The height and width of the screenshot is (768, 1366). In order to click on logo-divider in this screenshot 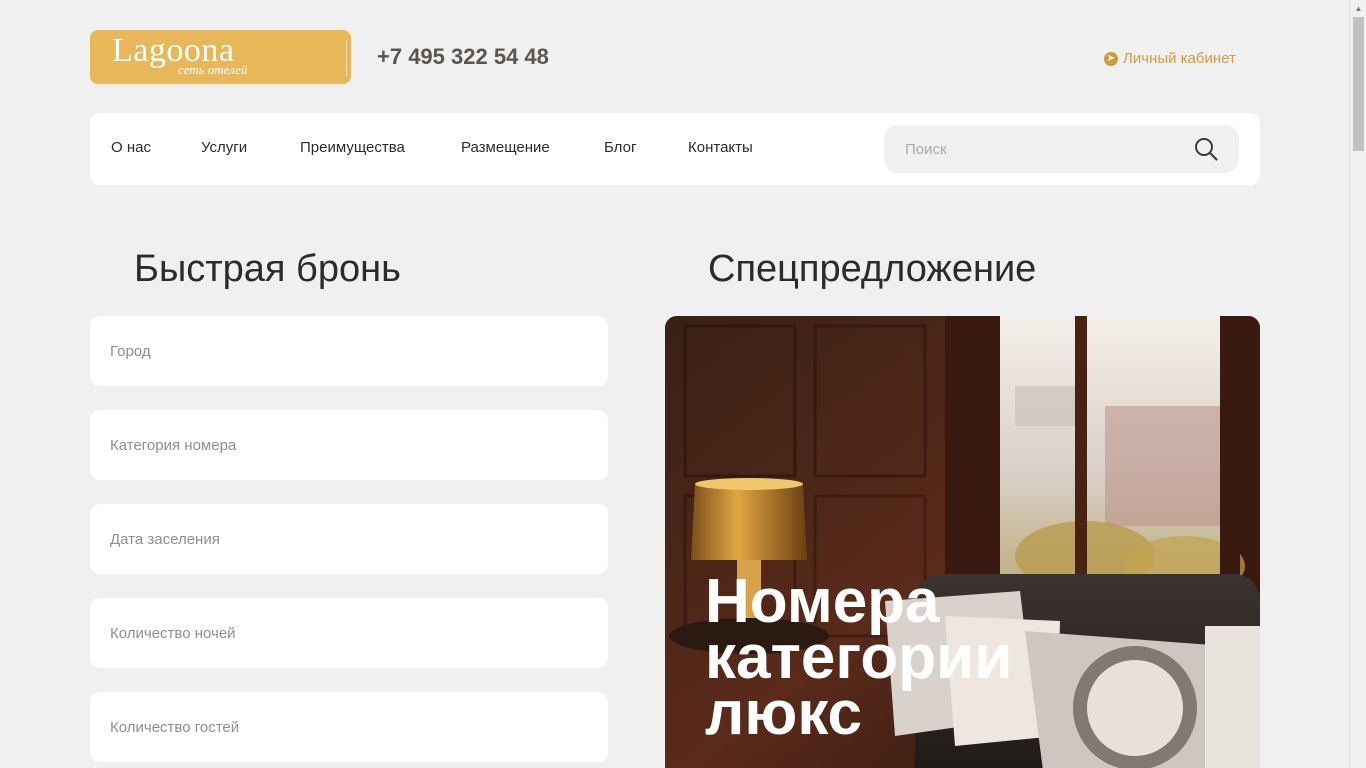, I will do `click(346, 58)`.